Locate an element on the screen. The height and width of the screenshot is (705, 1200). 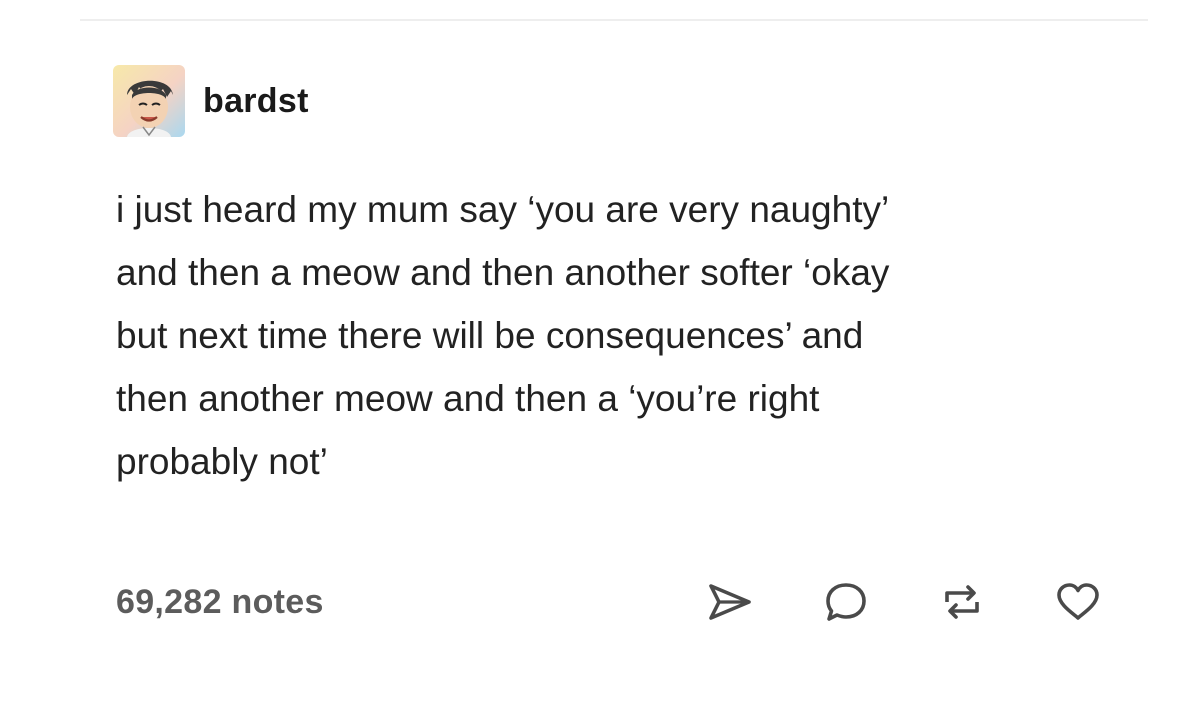
post-actions is located at coordinates (904, 602).